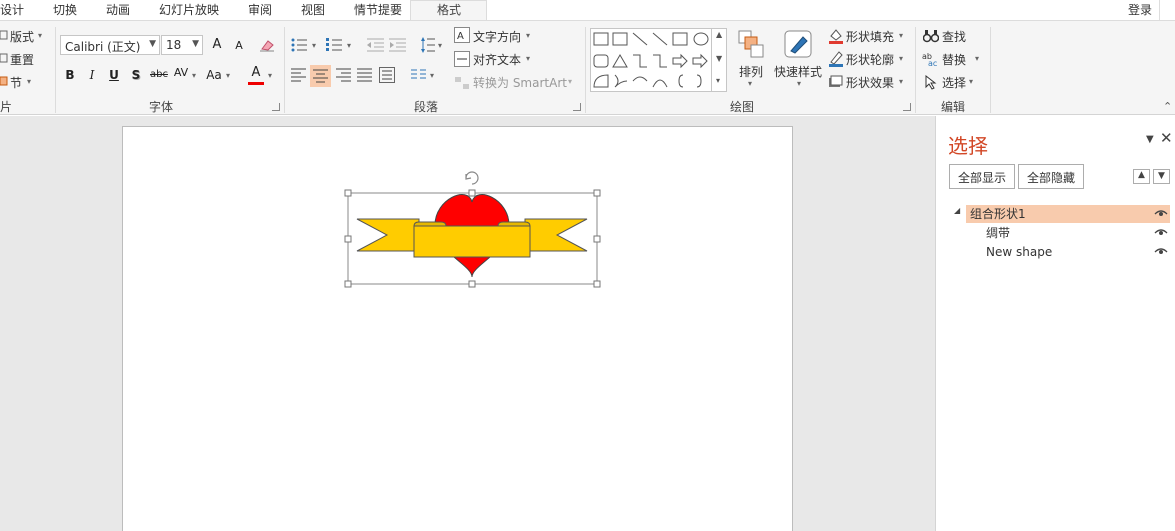 This screenshot has height=531, width=1175. I want to click on tree-collapse-icon: ◢, so click(957, 210).